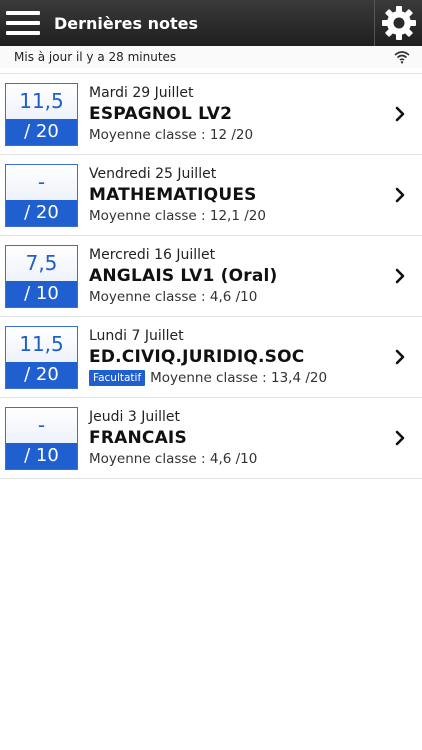 The image size is (422, 750). Describe the element at coordinates (136, 336) in the screenshot. I see `grade-date: Lundi 7 Juillet` at that location.